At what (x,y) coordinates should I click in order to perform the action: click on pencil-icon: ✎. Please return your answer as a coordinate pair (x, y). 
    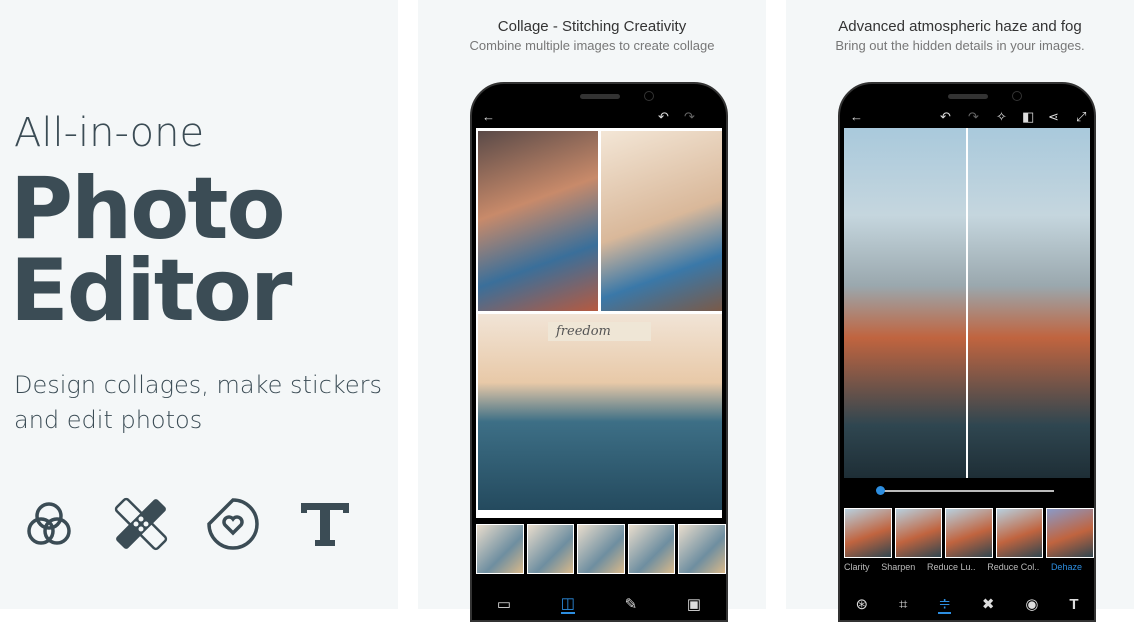
    Looking at the image, I should click on (631, 604).